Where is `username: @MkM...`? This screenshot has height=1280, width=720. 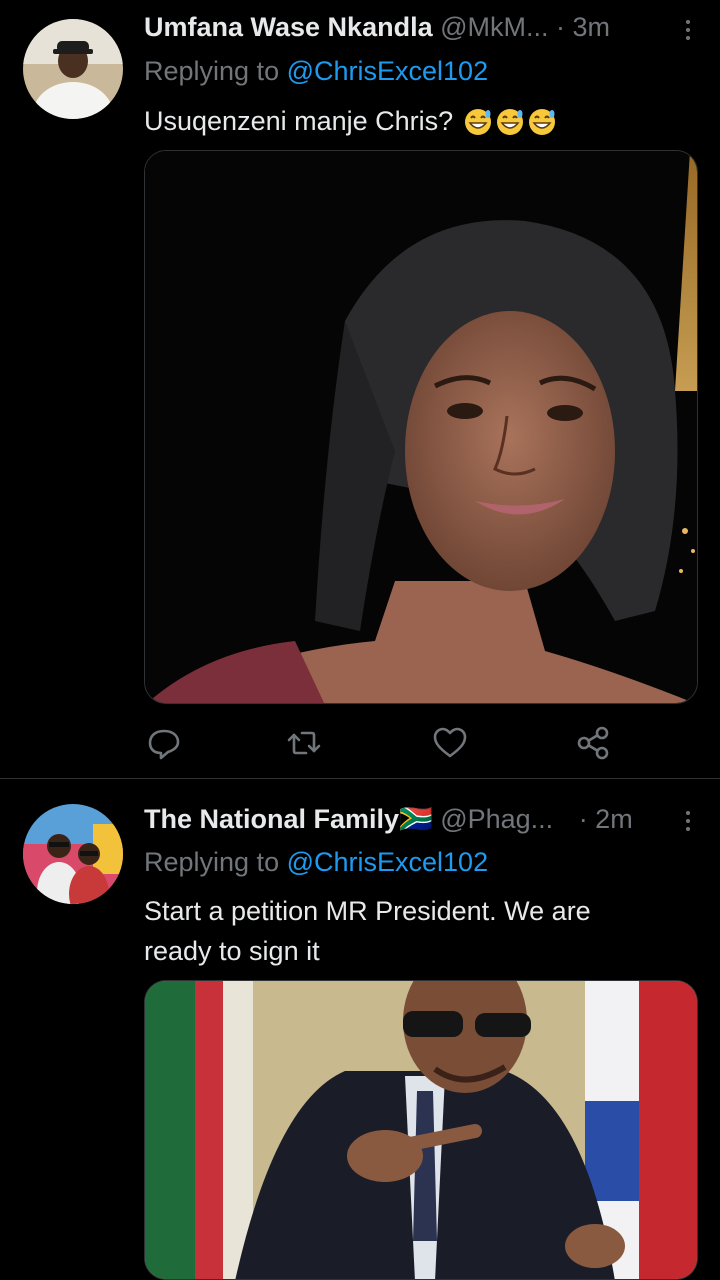
username: @MkM... is located at coordinates (494, 27).